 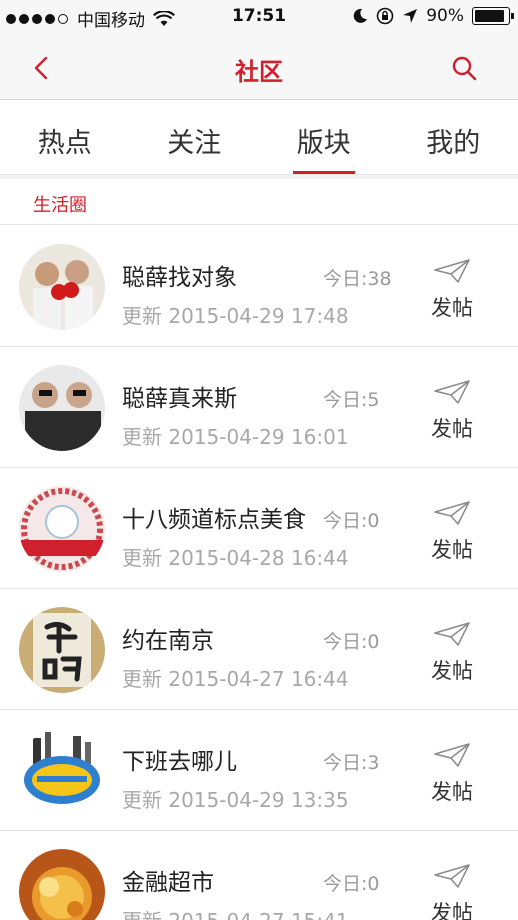 What do you see at coordinates (351, 400) in the screenshot?
I see `today-count: 今日:5` at bounding box center [351, 400].